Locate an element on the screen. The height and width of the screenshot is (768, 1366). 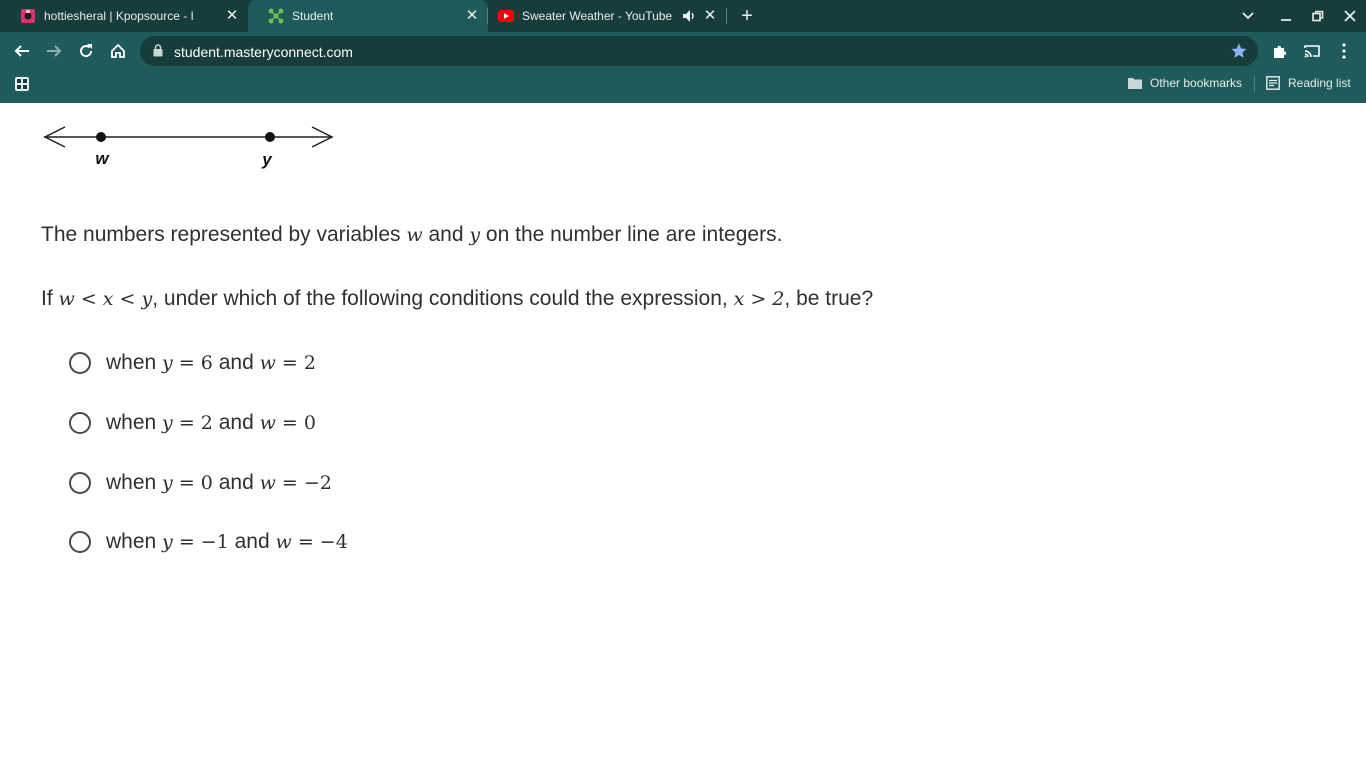
tab-kpopsource: hottiesheral | Kpopsource - Intern ✕ is located at coordinates (124, 16).